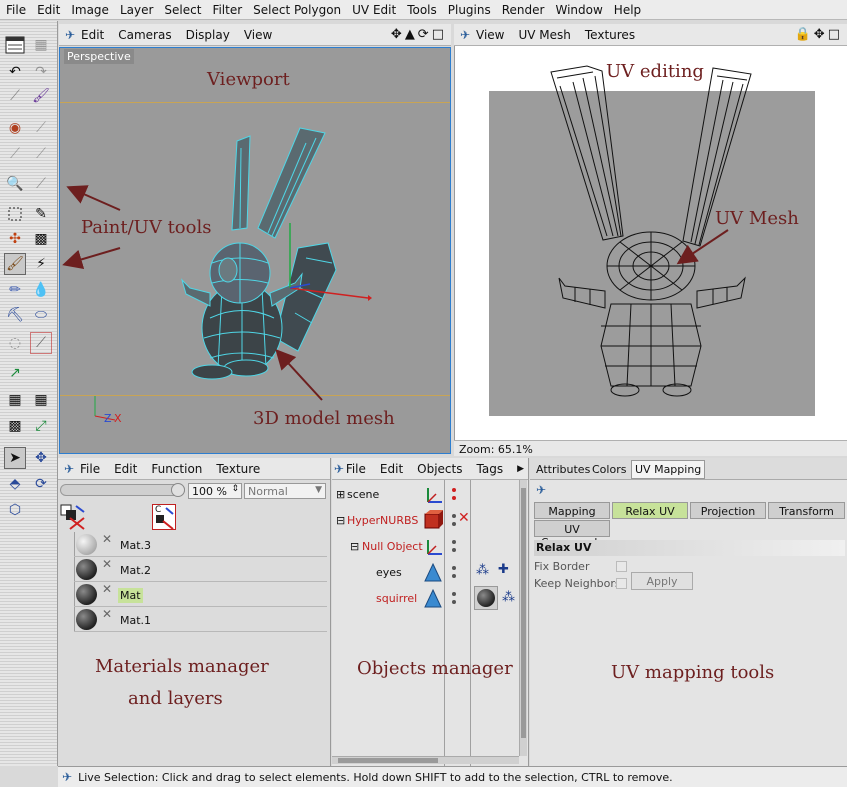 The image size is (847, 787). Describe the element at coordinates (15, 264) in the screenshot. I see `brush-icon: 🖌` at that location.